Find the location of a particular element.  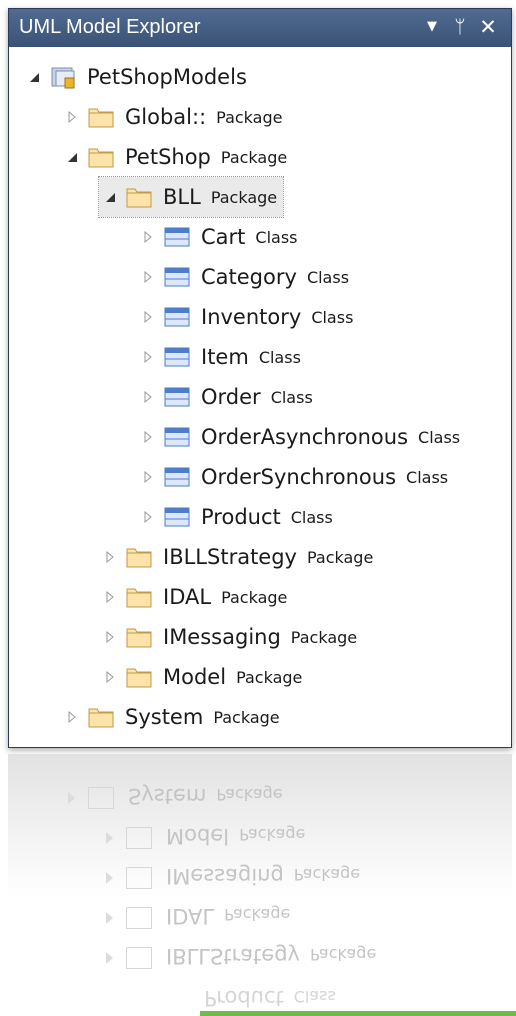

tree-node-system: System Package is located at coordinates (170, 717).